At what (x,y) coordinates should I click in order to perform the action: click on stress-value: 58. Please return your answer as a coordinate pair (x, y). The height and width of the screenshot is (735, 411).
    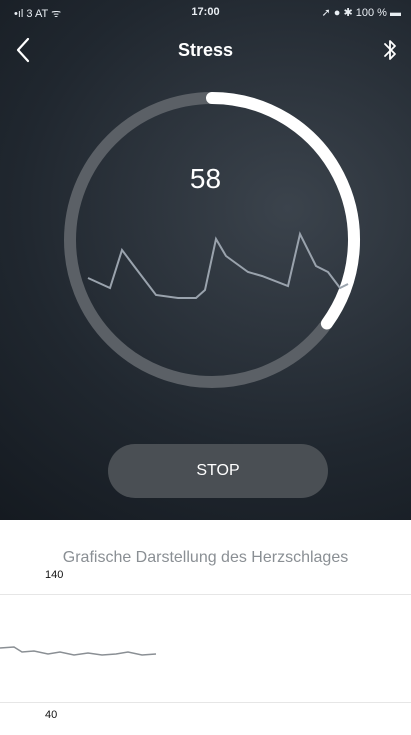
    Looking at the image, I should click on (205, 178).